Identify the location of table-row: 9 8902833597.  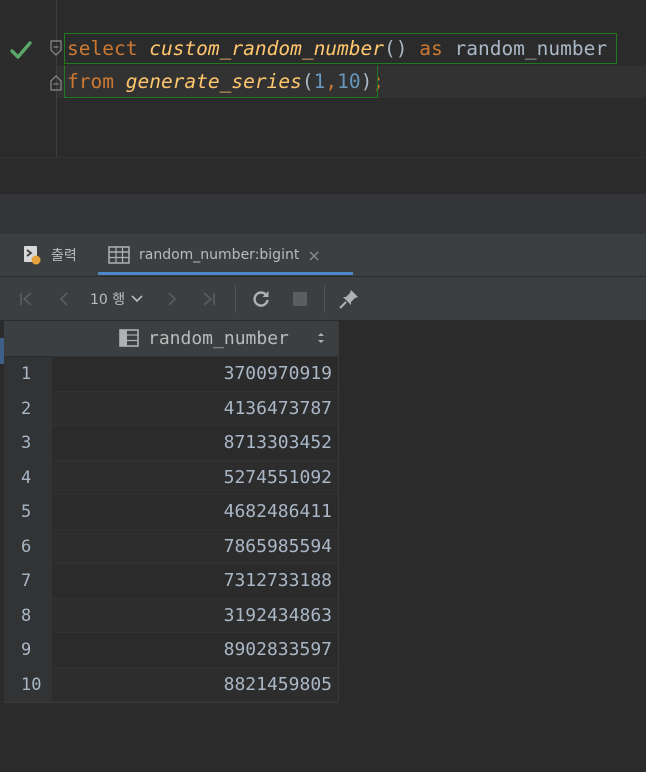
(171, 650).